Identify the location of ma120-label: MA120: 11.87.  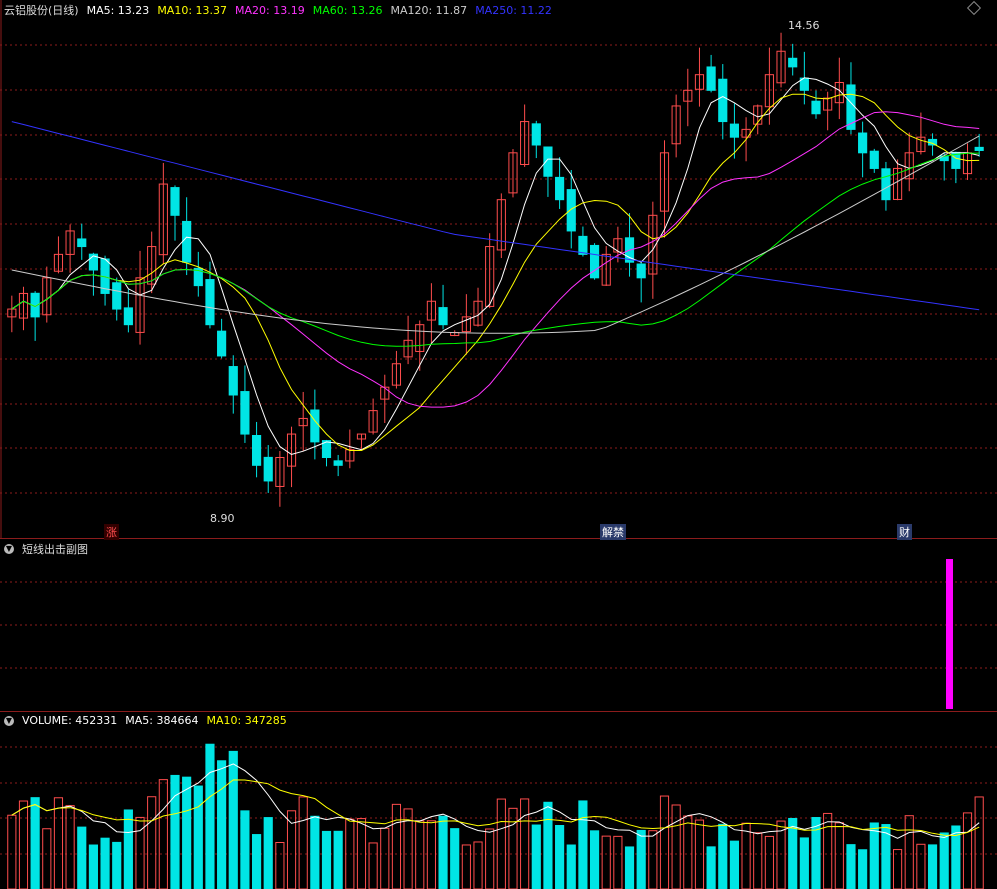
(429, 10).